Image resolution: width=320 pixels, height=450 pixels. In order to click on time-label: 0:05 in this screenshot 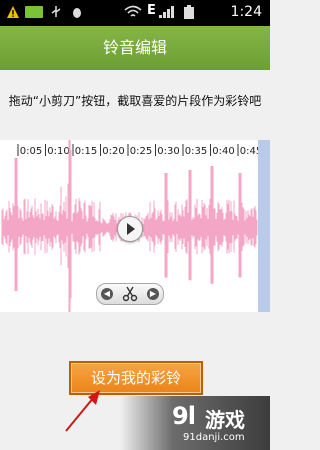, I will do `click(31, 151)`.